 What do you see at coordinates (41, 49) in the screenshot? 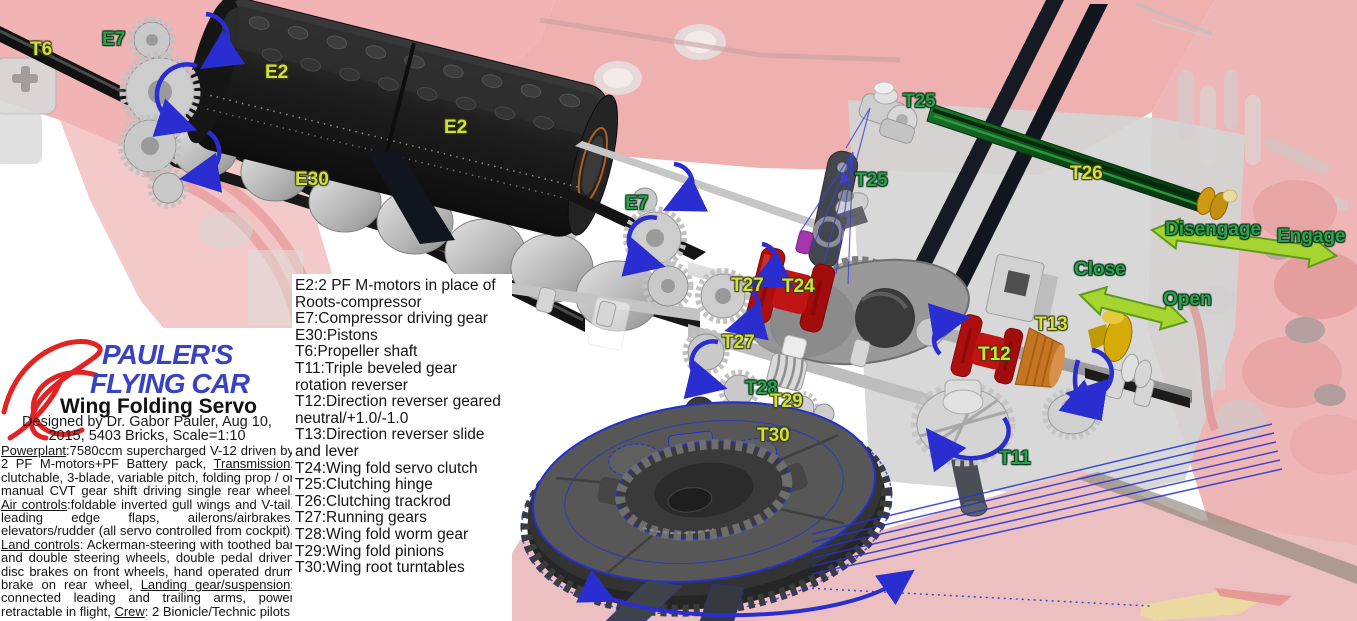
I see `callout-t6: T6` at bounding box center [41, 49].